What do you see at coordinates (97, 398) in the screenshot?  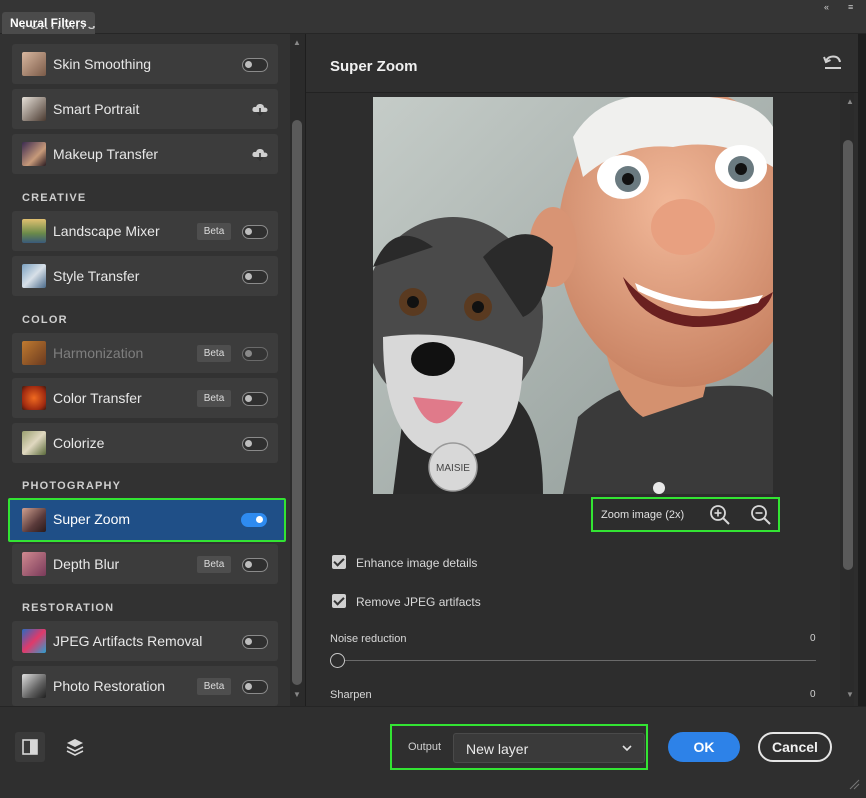 I see `filter-label: Color Transfer` at bounding box center [97, 398].